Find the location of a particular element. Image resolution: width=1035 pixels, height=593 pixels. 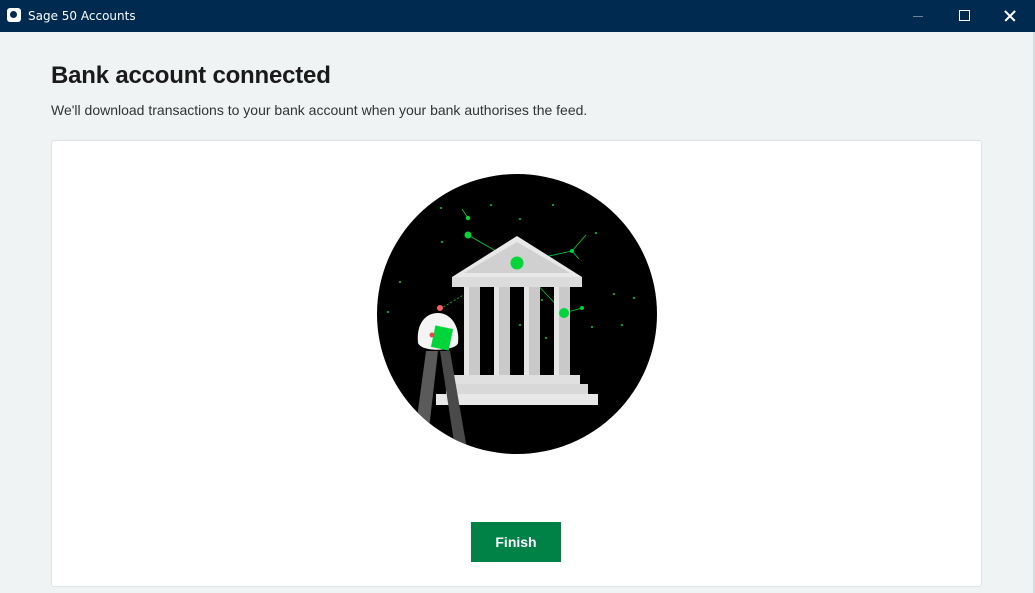

close-icon is located at coordinates (1010, 16).